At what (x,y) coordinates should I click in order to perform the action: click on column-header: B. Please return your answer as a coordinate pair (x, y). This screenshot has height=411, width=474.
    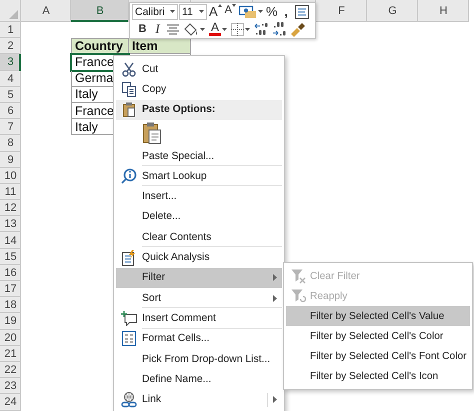
    Looking at the image, I should click on (100, 11).